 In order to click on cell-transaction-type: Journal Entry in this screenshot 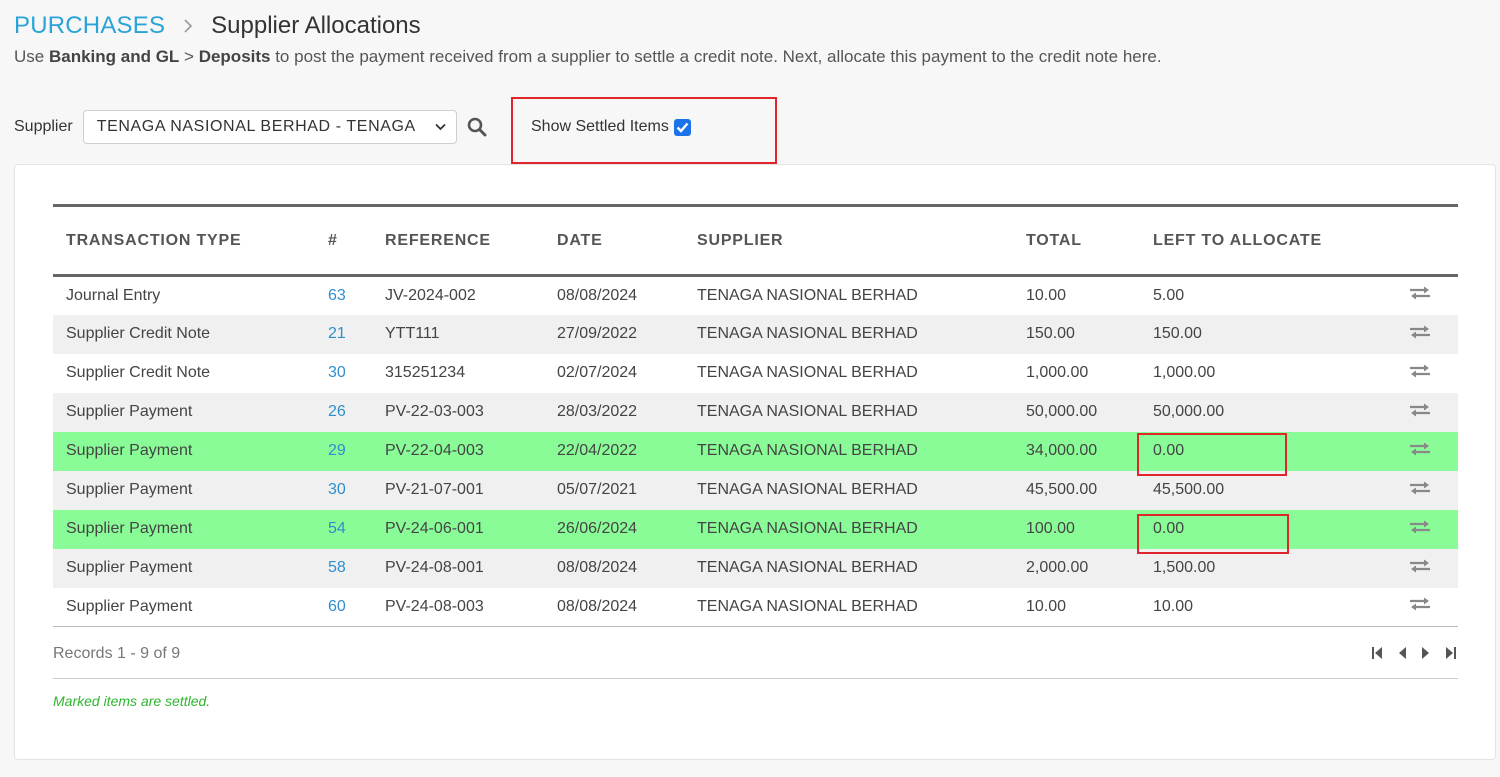, I will do `click(113, 295)`.